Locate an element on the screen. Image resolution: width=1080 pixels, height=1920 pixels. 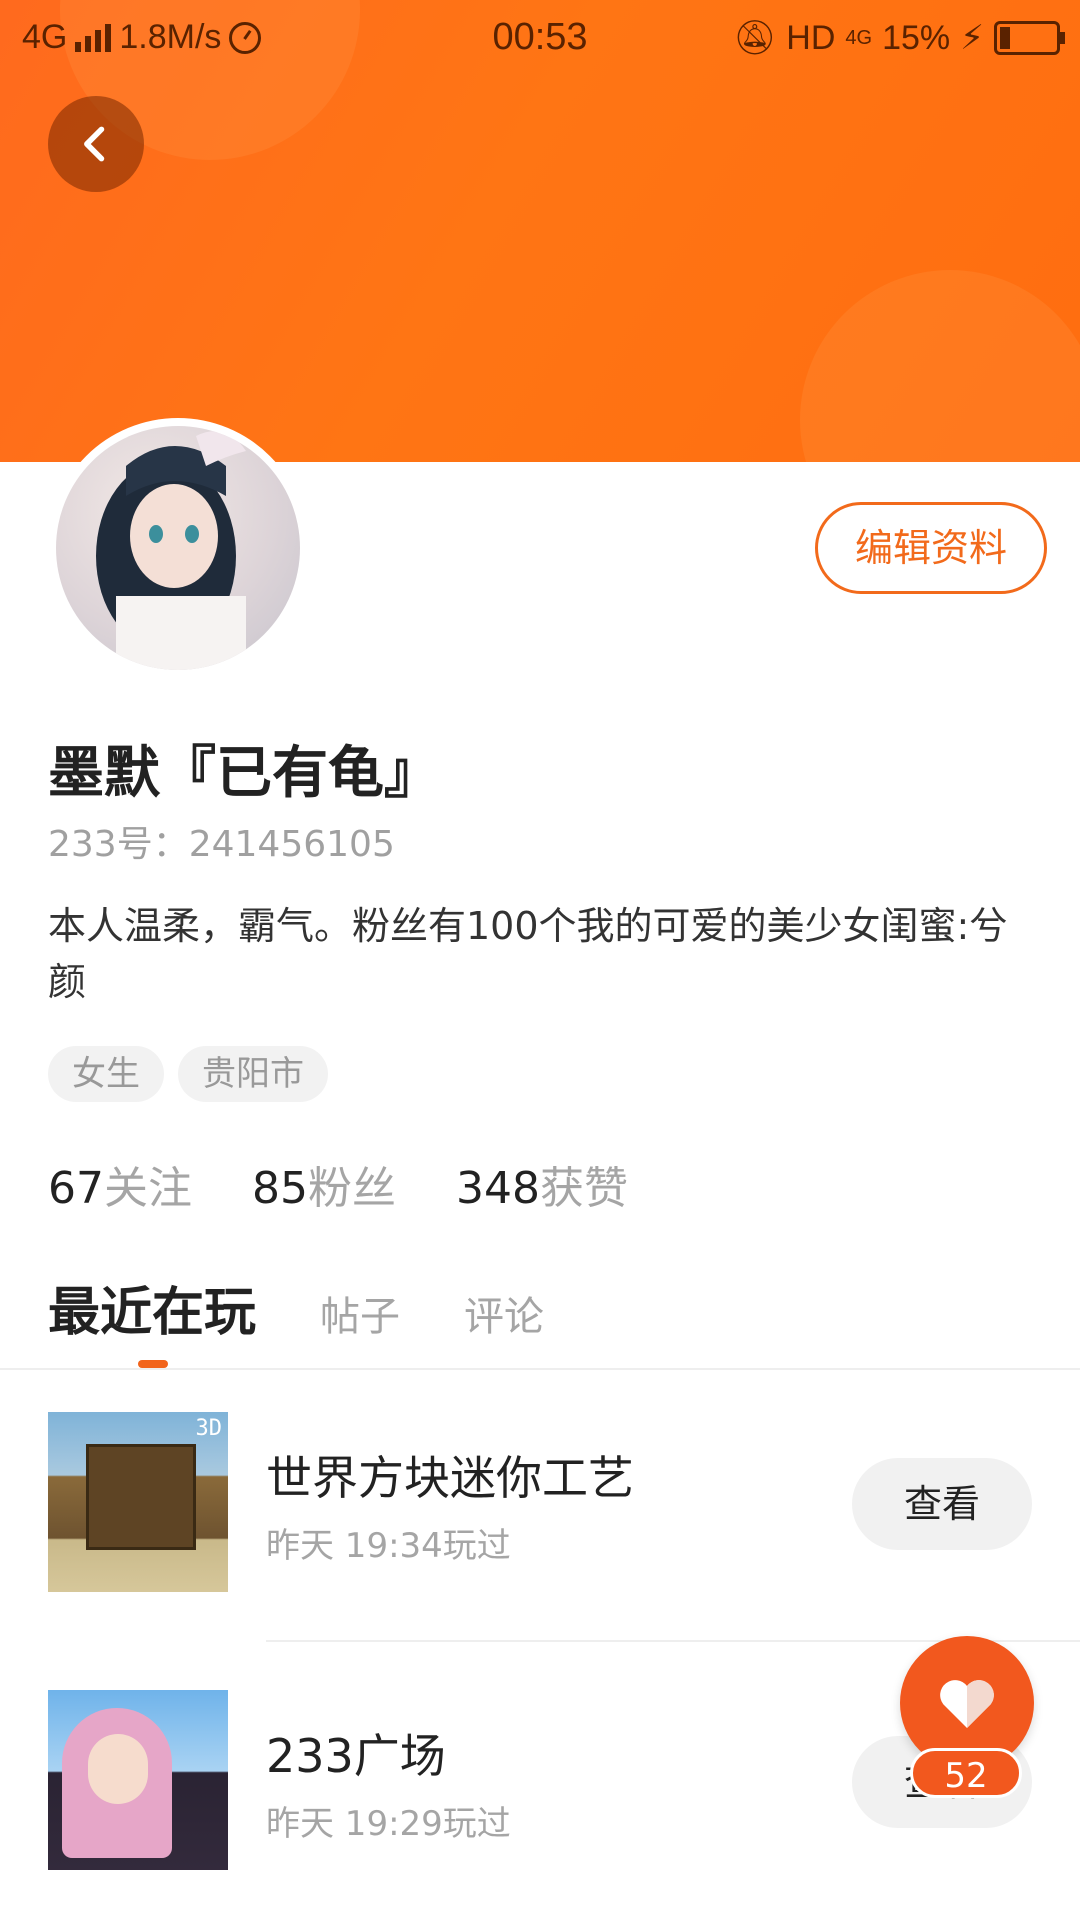
game-title: 233广场 is located at coordinates (356, 1756).